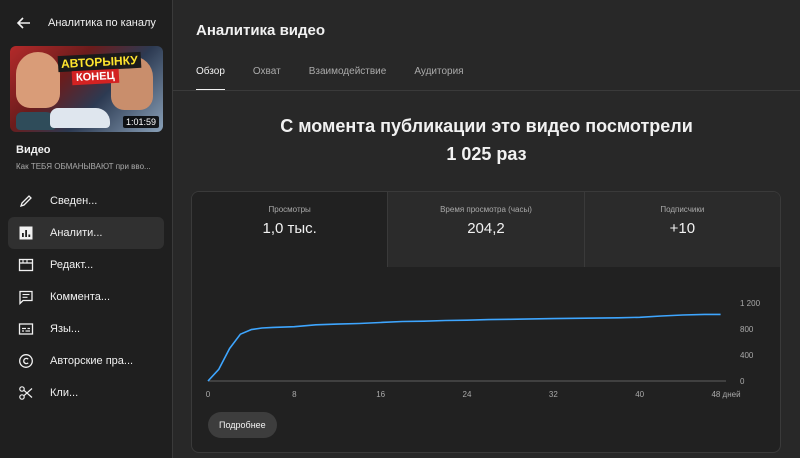  Describe the element at coordinates (242, 425) in the screenshot. I see `more-button: Подробнее` at that location.